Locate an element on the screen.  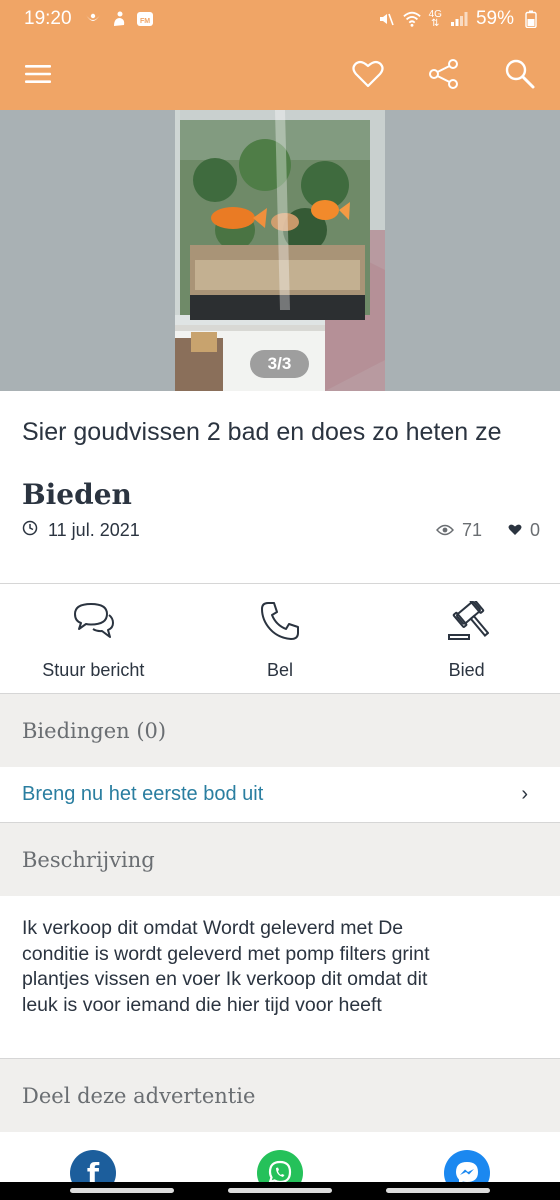
bid-button: Bied is located at coordinates (466, 639).